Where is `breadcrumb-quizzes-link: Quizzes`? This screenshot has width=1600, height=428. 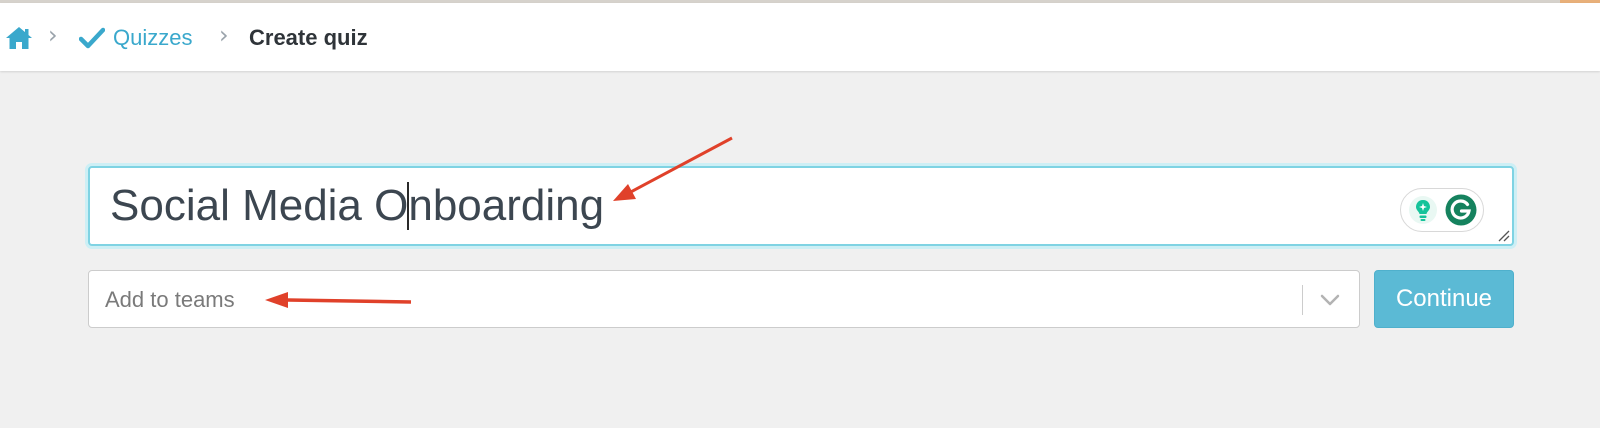 breadcrumb-quizzes-link: Quizzes is located at coordinates (135, 38).